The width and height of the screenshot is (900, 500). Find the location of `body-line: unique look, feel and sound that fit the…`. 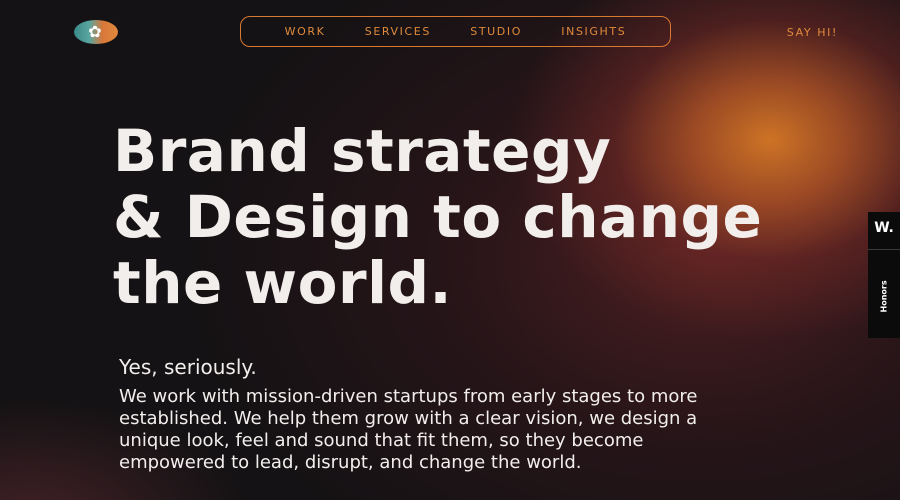

body-line: unique look, feel and sound that fit the… is located at coordinates (381, 440).